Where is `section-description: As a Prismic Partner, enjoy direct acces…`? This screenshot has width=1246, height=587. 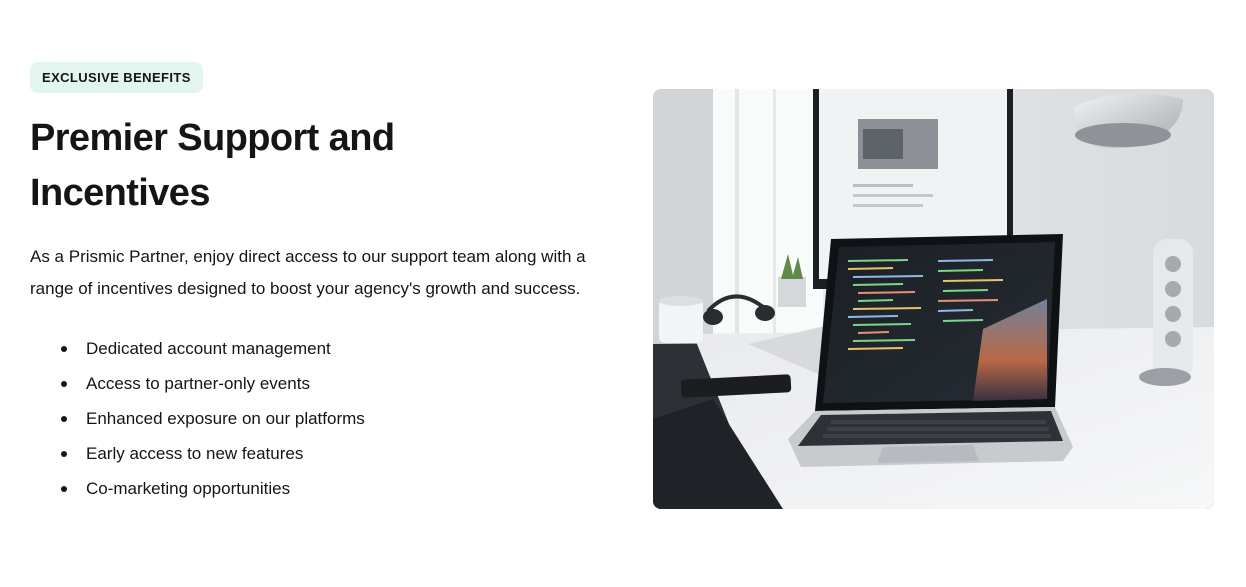 section-description: As a Prismic Partner, enjoy direct acces… is located at coordinates (308, 272).